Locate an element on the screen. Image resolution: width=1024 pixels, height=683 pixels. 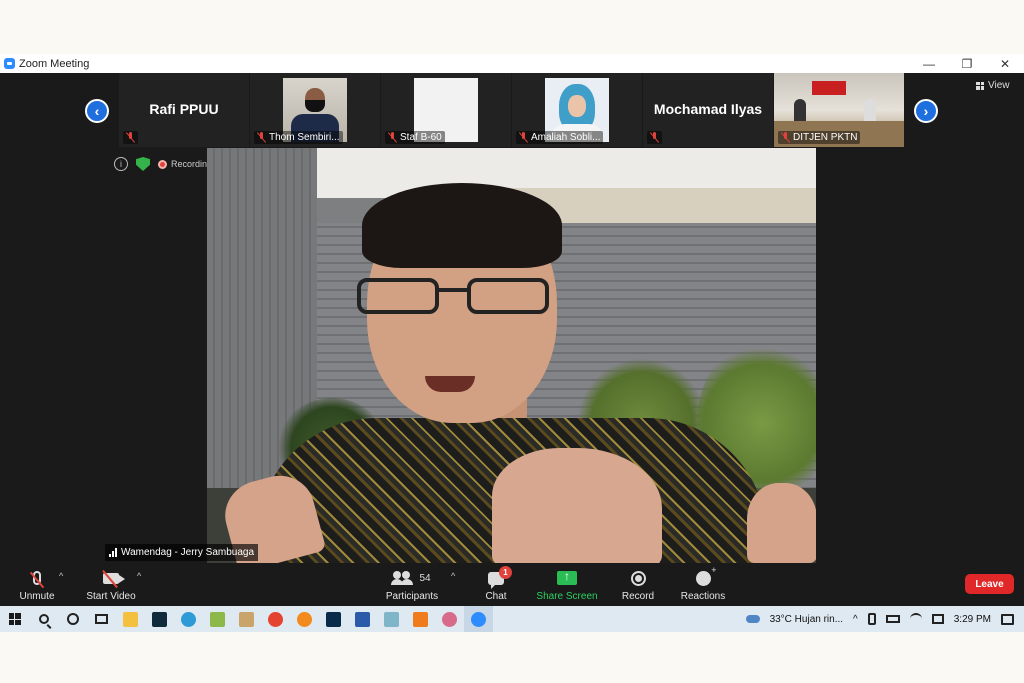
word-icon is located at coordinates (362, 619).